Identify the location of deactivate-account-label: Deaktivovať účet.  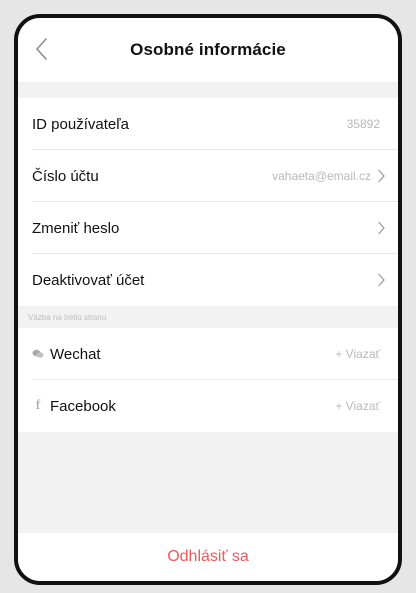
(88, 280).